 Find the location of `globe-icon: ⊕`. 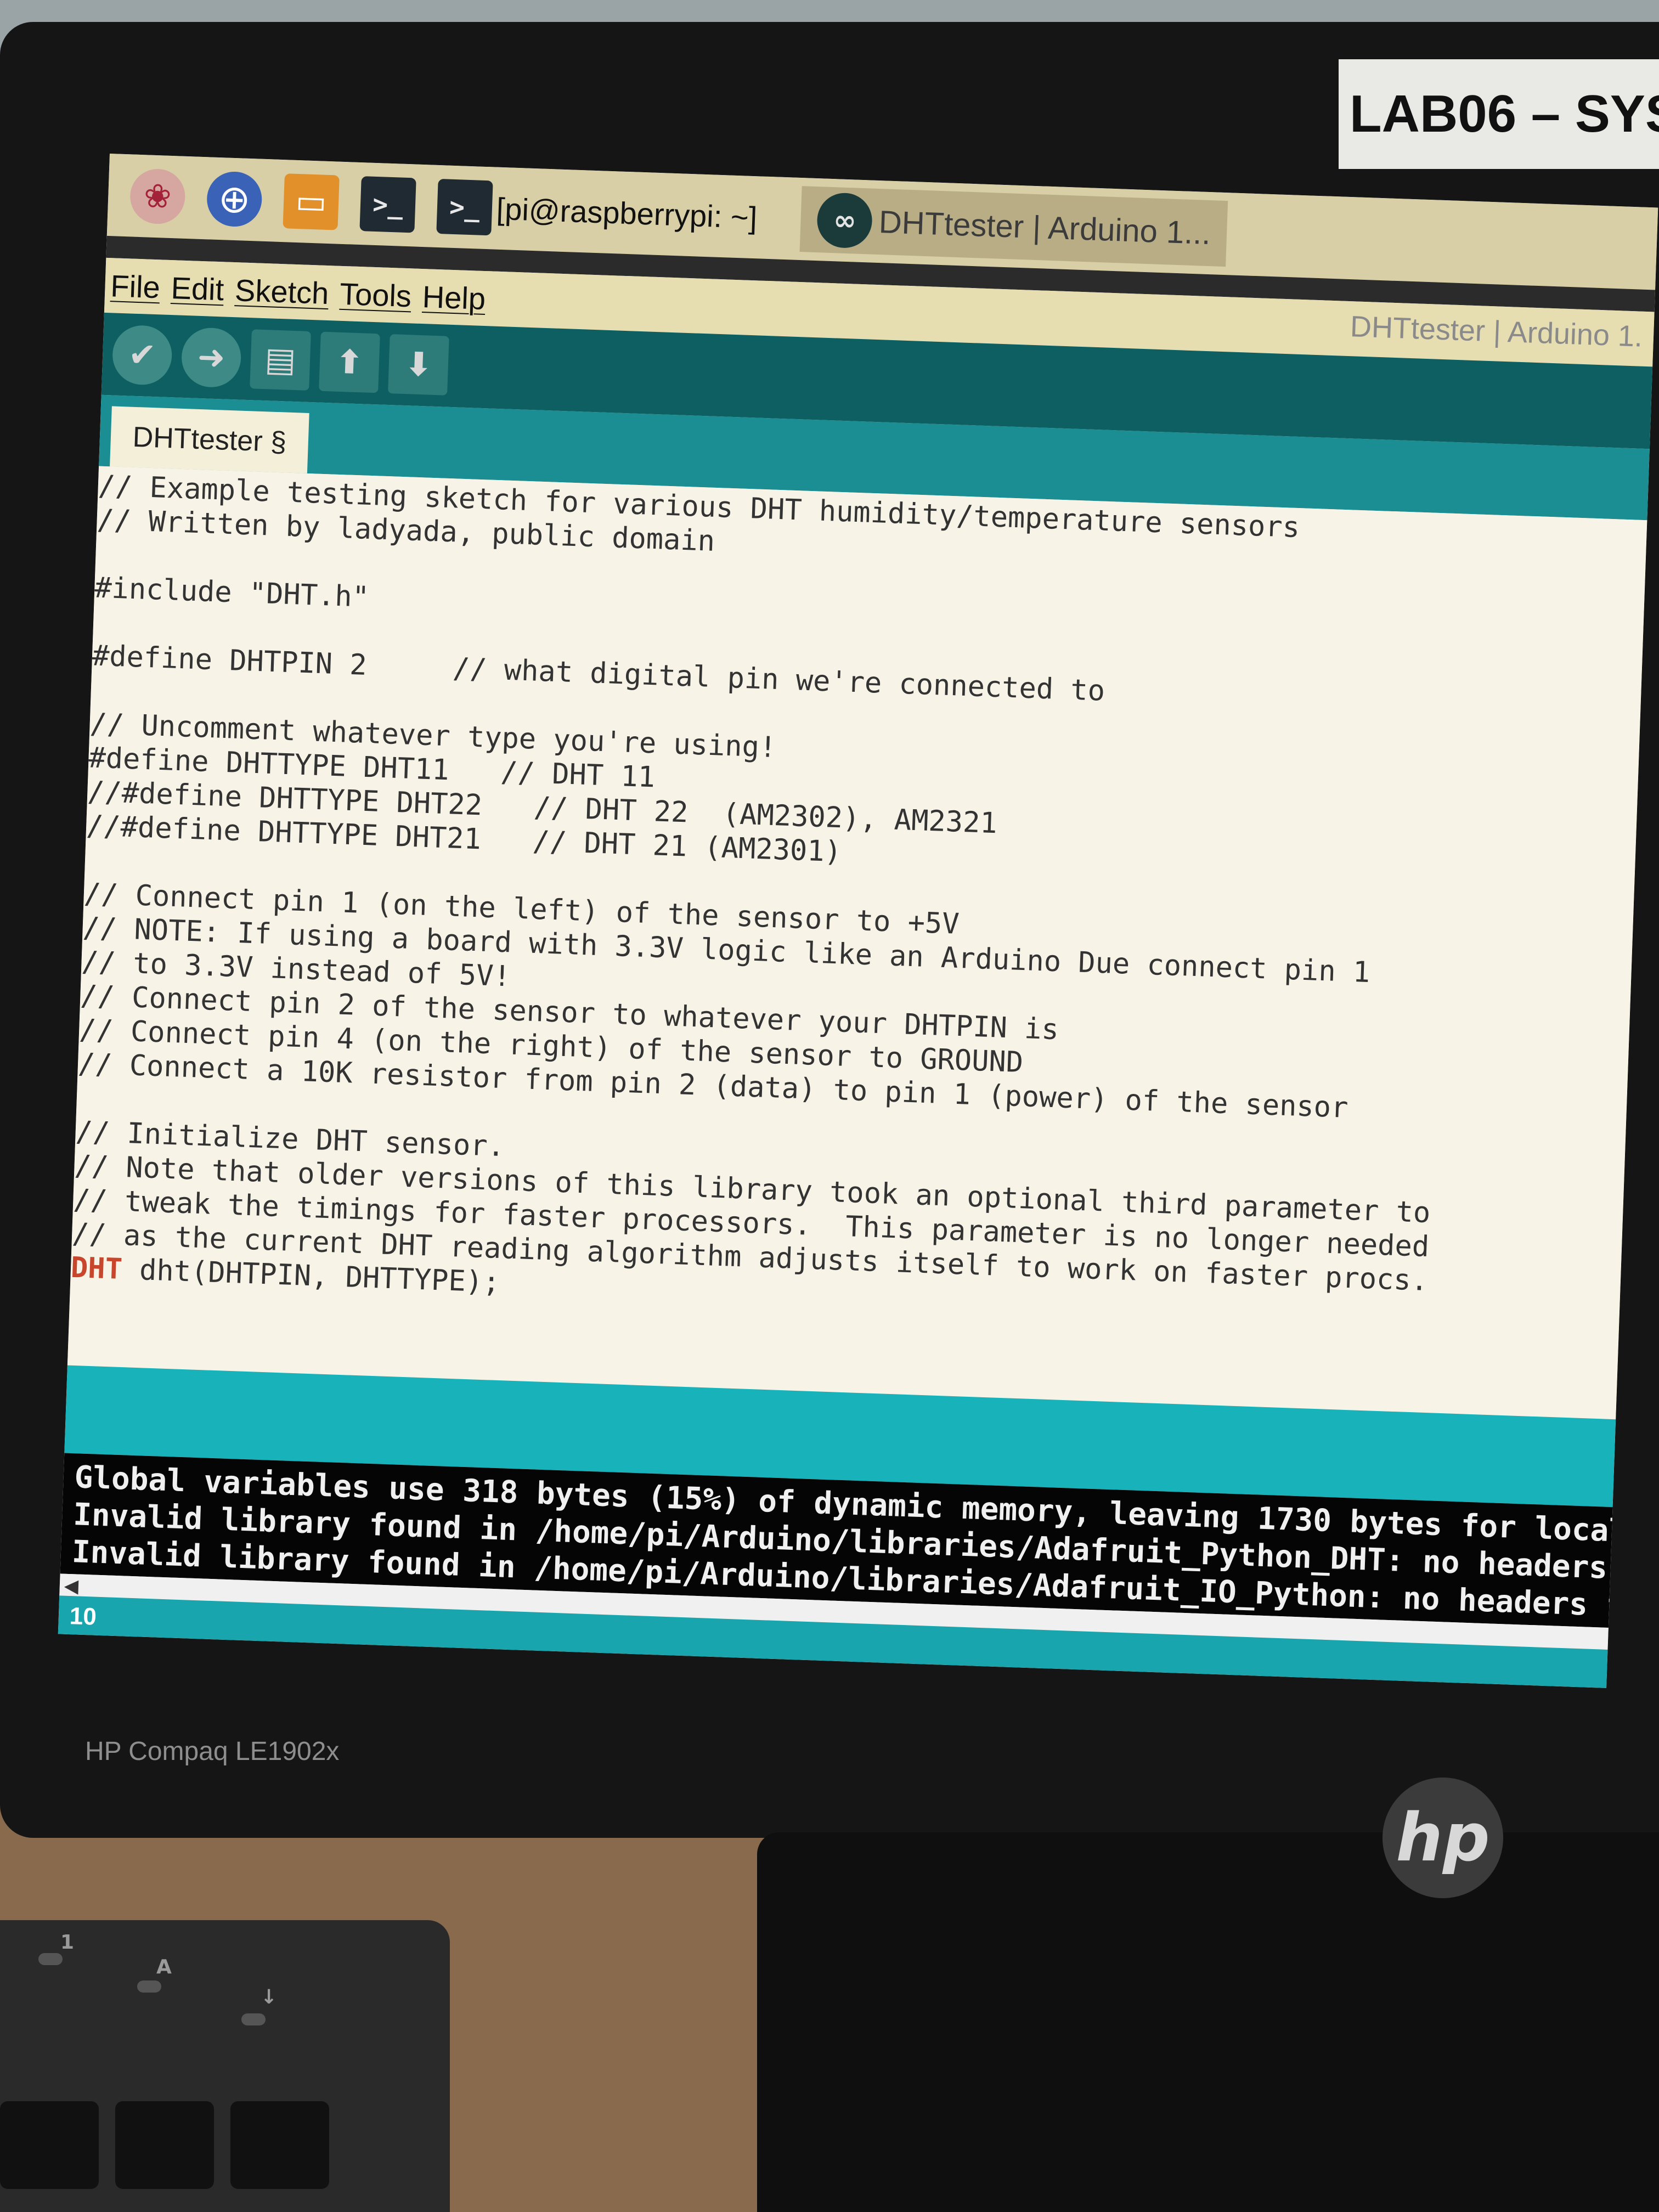

globe-icon: ⊕ is located at coordinates (235, 199).